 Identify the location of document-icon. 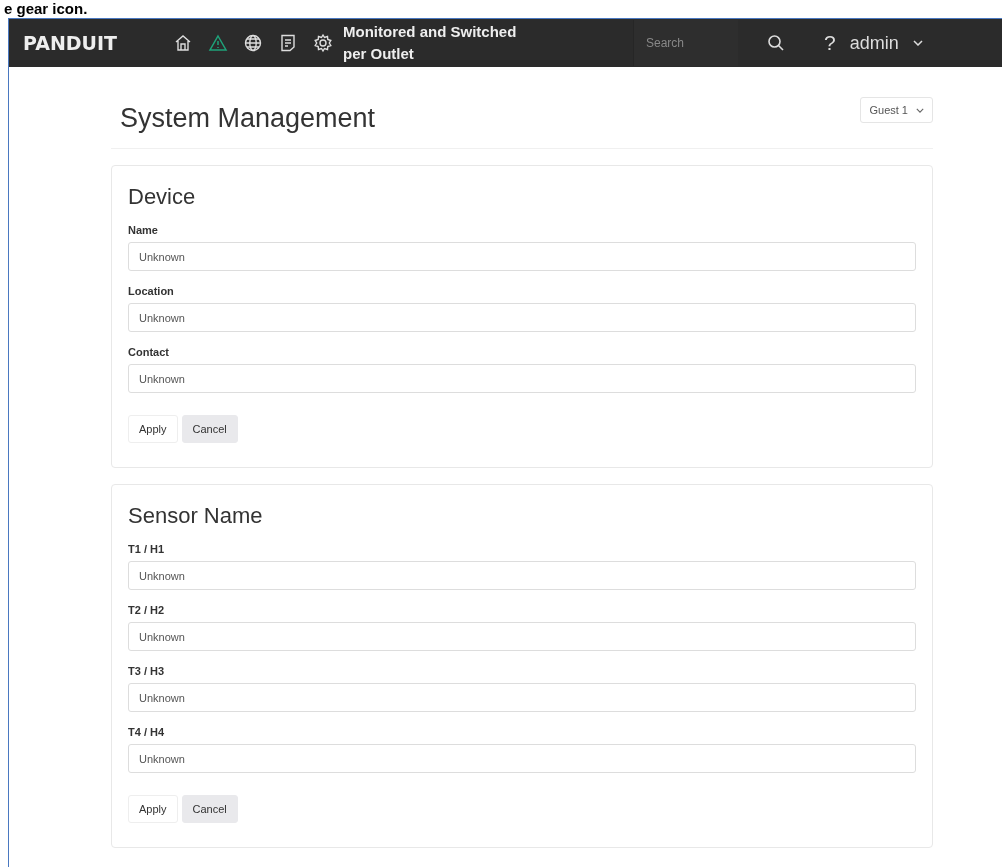
(288, 43).